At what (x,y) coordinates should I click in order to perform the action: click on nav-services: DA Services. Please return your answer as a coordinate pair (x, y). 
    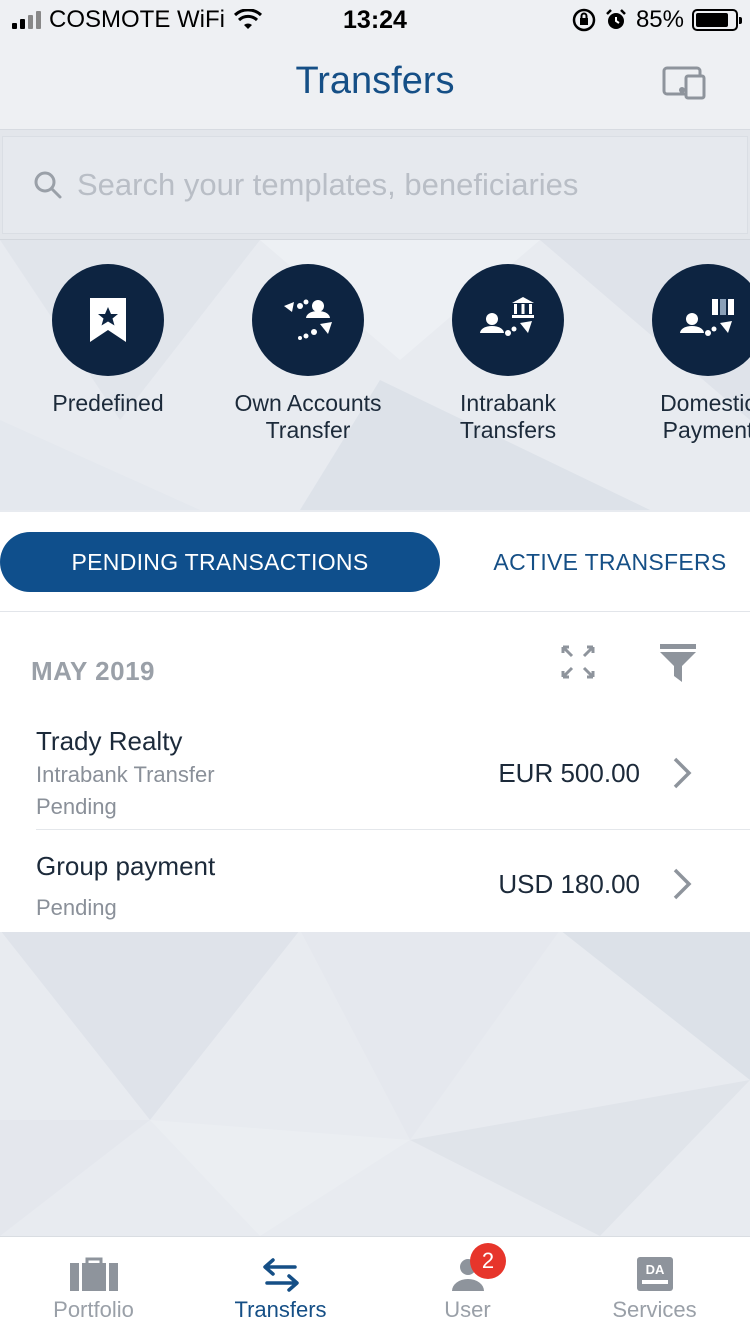
    Looking at the image, I should click on (654, 1285).